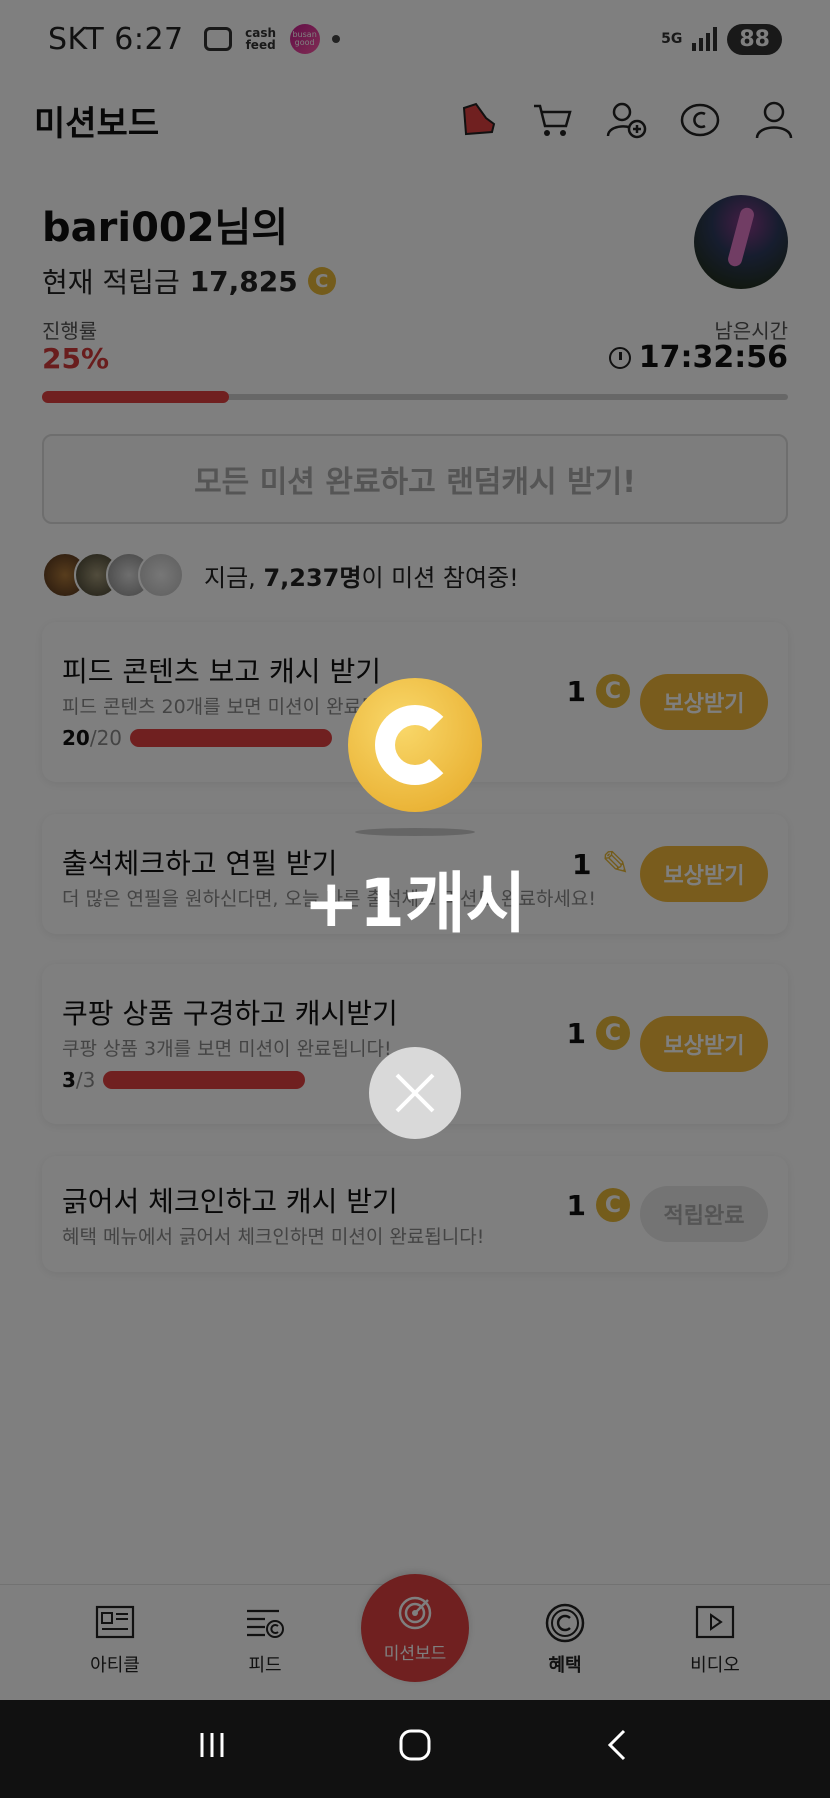  Describe the element at coordinates (415, 903) in the screenshot. I see `reward-cash-text: +1캐시` at that location.